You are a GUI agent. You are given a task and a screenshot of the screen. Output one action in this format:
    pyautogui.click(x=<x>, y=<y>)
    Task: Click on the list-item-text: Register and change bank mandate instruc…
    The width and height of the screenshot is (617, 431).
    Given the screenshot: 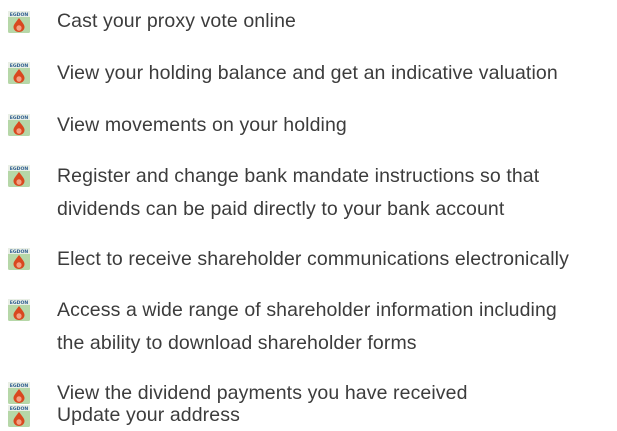 What is the action you would take?
    pyautogui.click(x=298, y=176)
    